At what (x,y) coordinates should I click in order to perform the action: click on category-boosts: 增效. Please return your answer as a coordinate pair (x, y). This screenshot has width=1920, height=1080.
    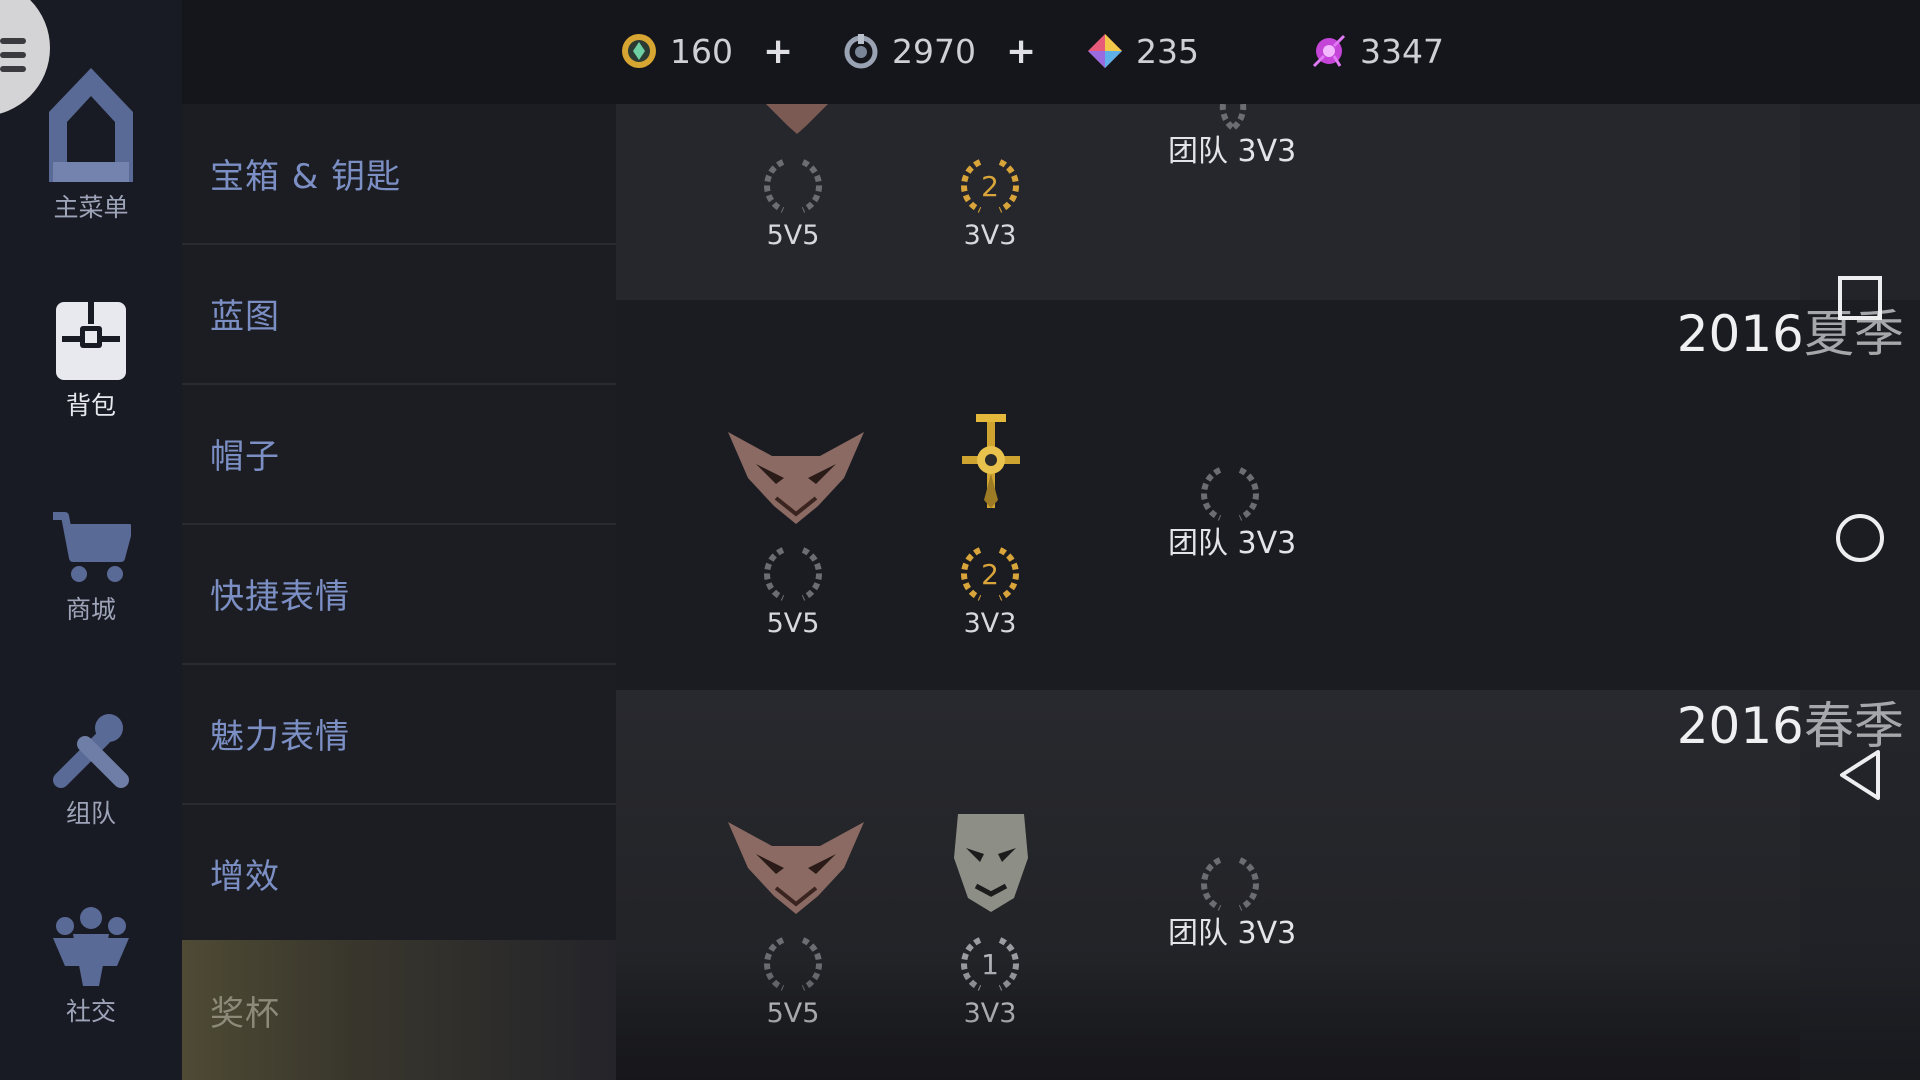
    Looking at the image, I should click on (399, 874).